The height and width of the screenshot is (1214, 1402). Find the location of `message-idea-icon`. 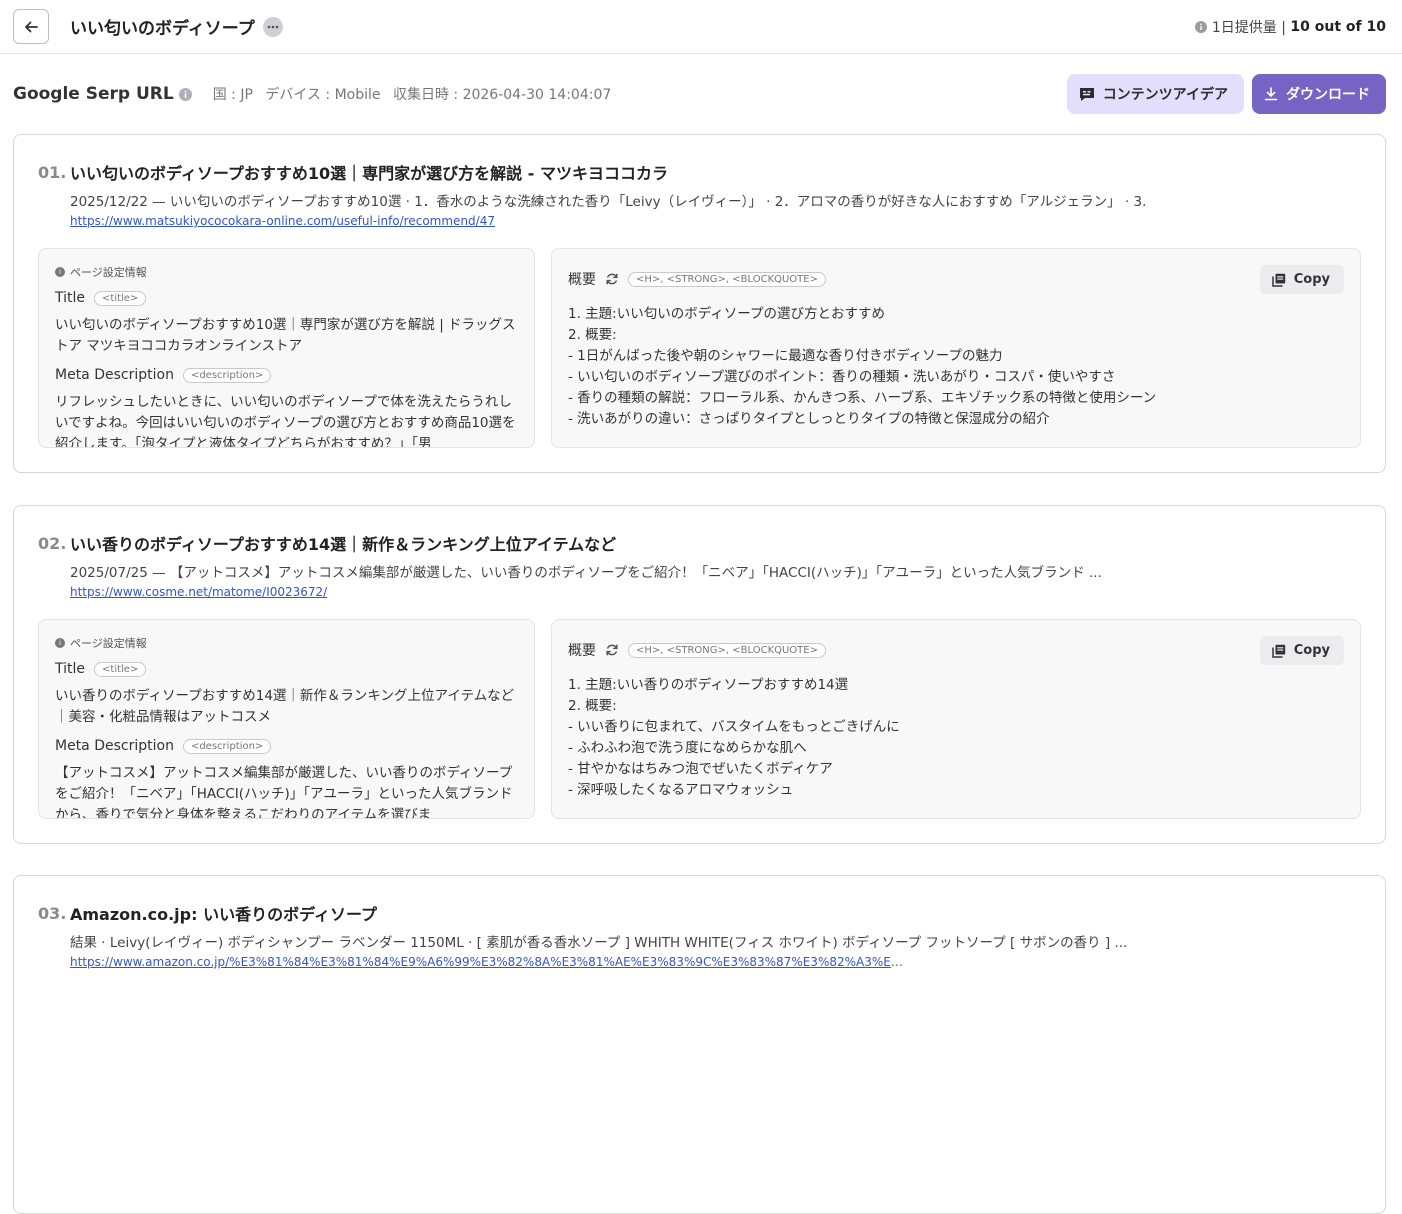

message-idea-icon is located at coordinates (1086, 94).